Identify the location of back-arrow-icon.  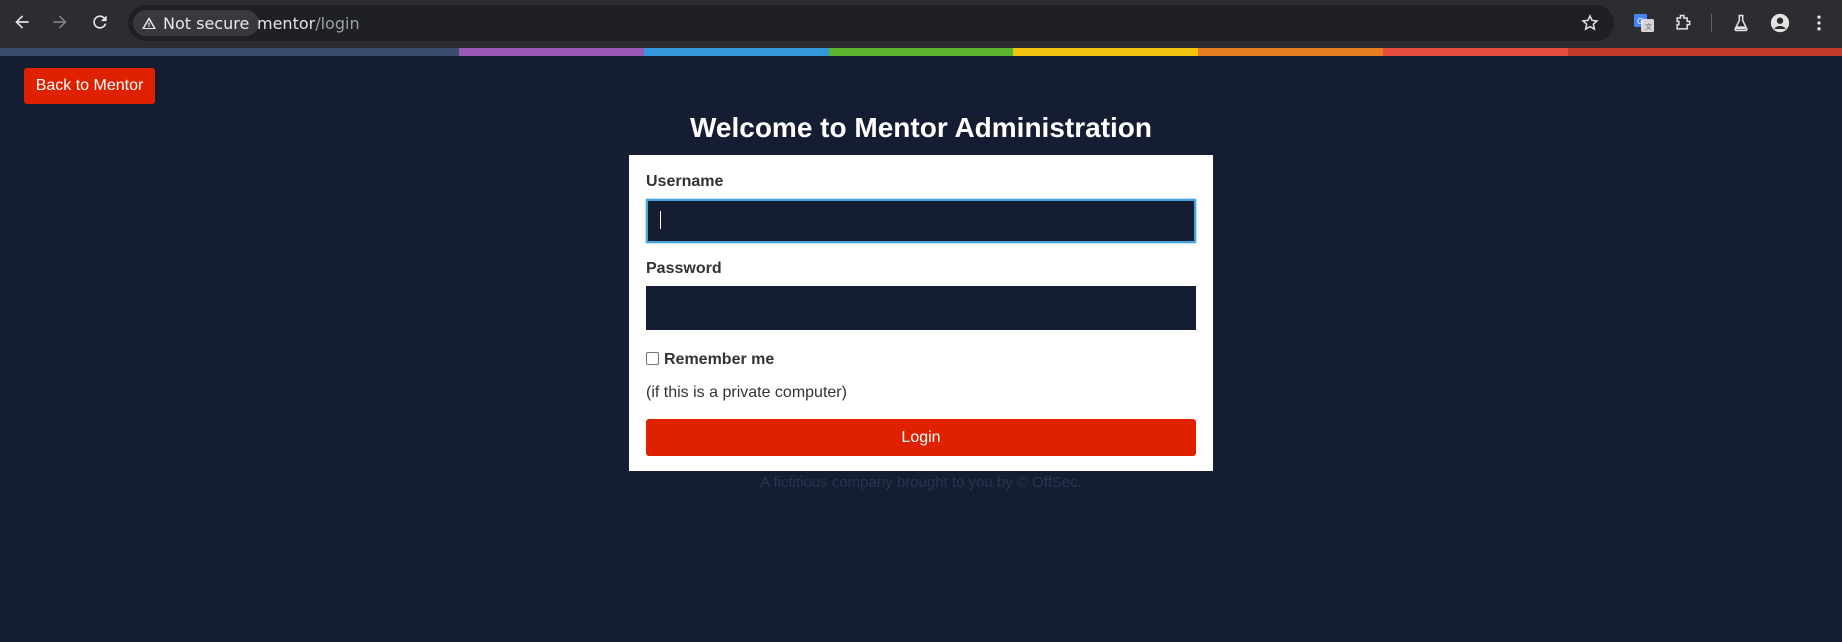
(22, 22).